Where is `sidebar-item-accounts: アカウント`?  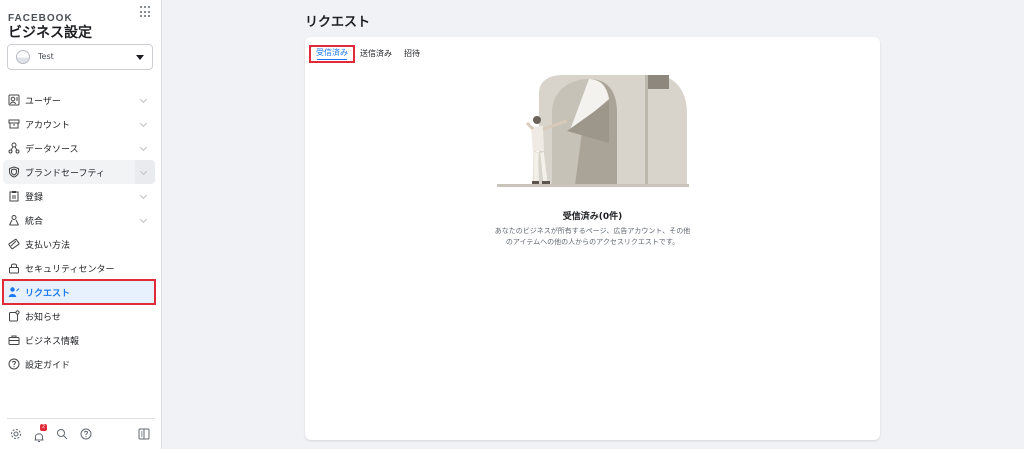
sidebar-item-accounts: アカウント is located at coordinates (79, 124).